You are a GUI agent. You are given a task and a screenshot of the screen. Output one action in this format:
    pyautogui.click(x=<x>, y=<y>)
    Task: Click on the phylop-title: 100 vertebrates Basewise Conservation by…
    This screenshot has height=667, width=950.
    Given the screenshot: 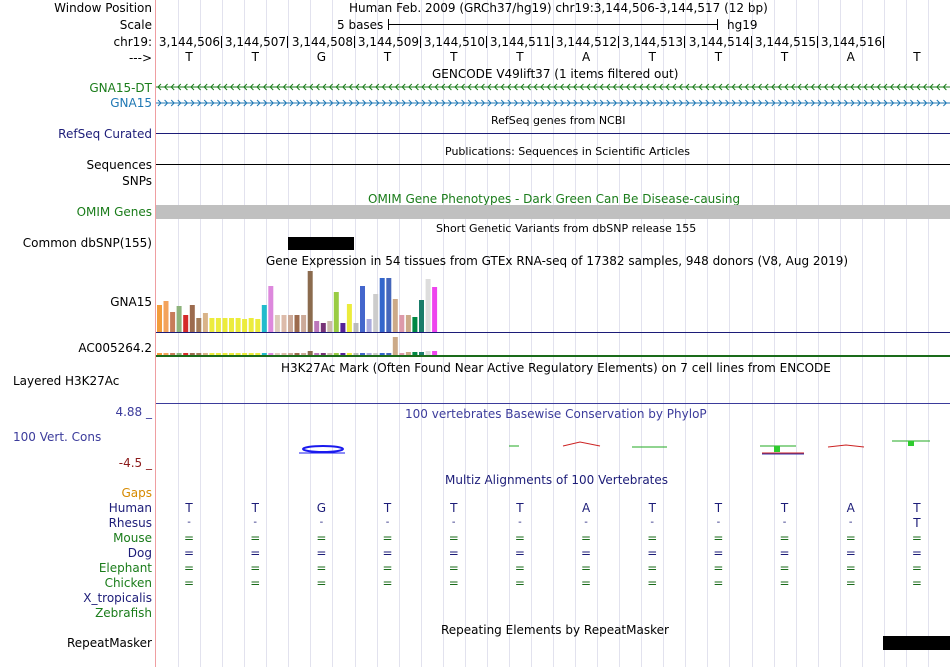 What is the action you would take?
    pyautogui.click(x=556, y=414)
    